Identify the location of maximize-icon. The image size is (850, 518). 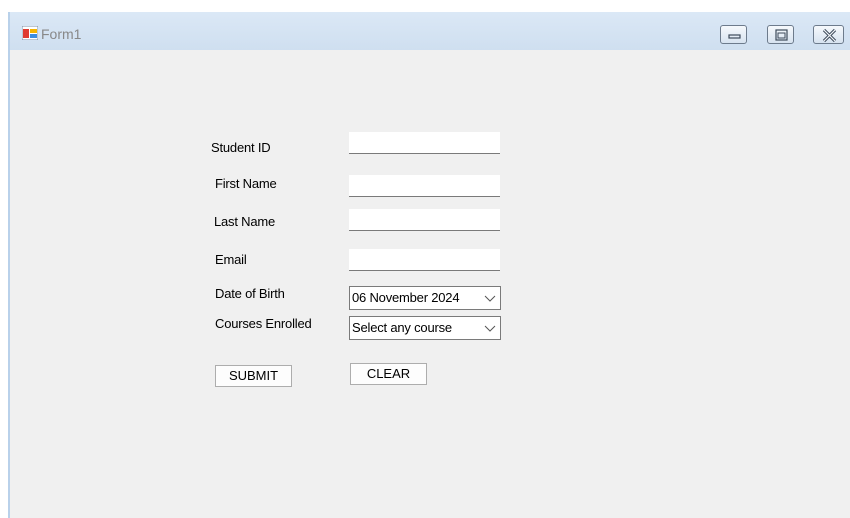
(781, 35).